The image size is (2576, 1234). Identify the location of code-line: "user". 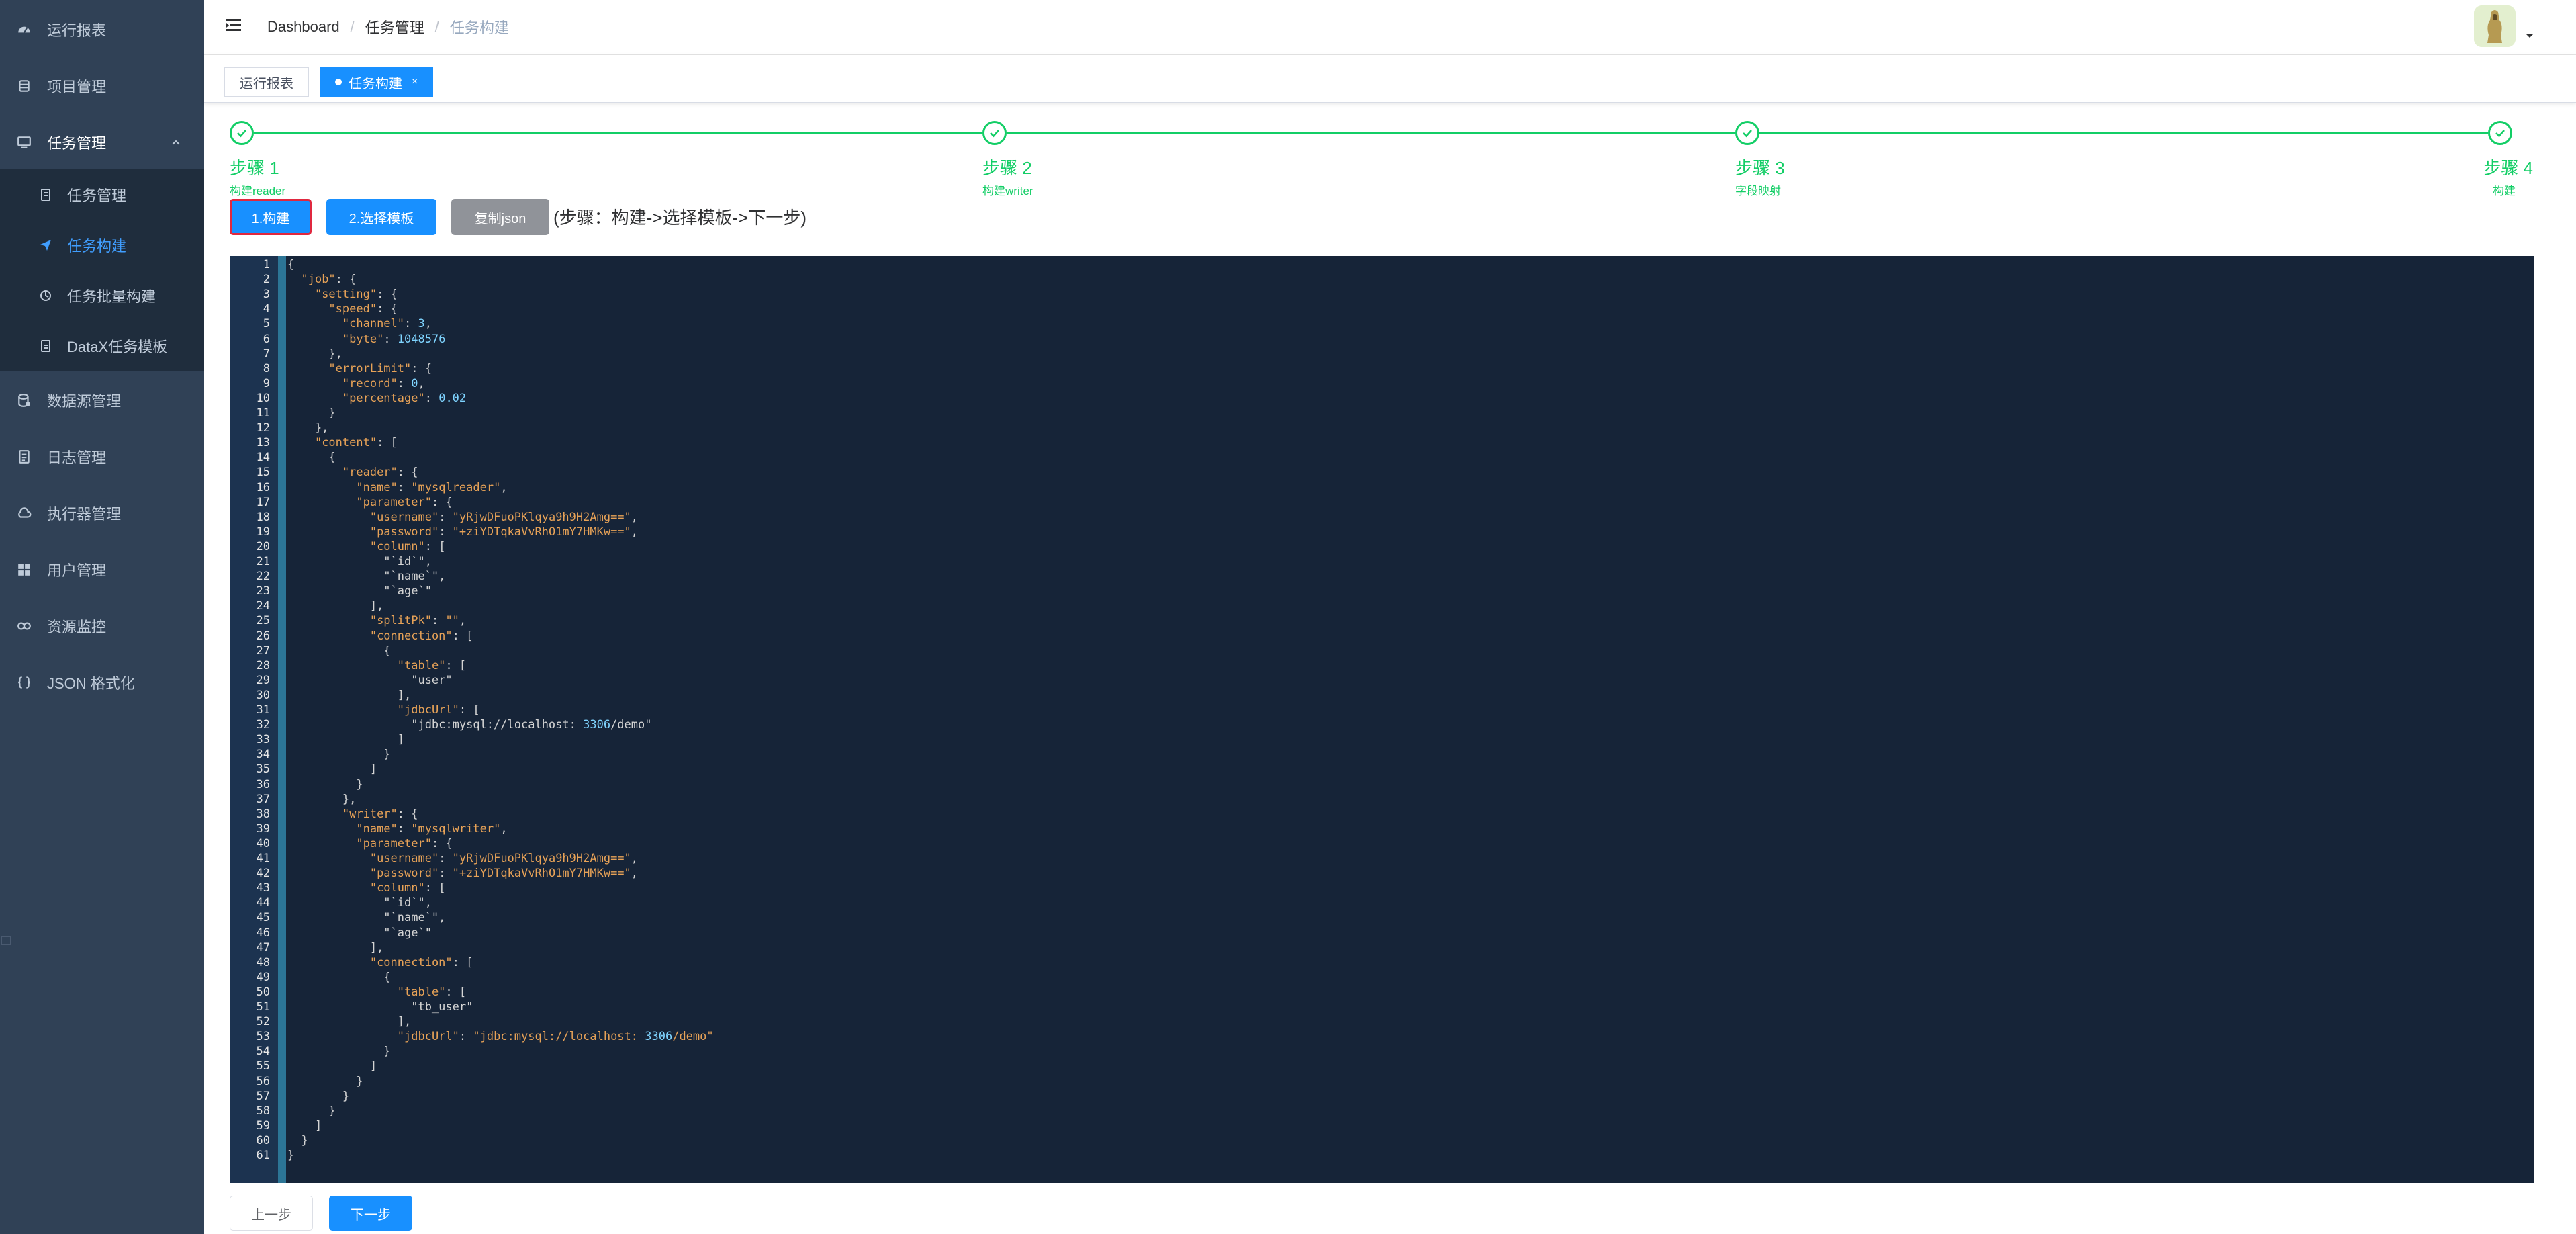
(370, 680).